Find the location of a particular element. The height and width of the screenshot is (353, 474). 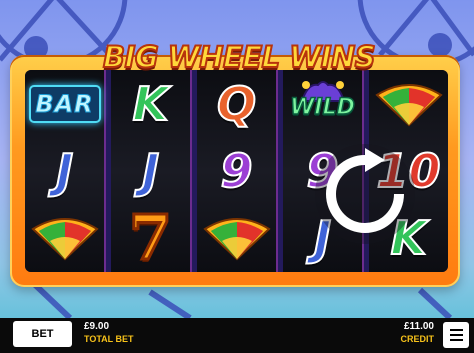

symbol-wild: WILD is located at coordinates (323, 104).